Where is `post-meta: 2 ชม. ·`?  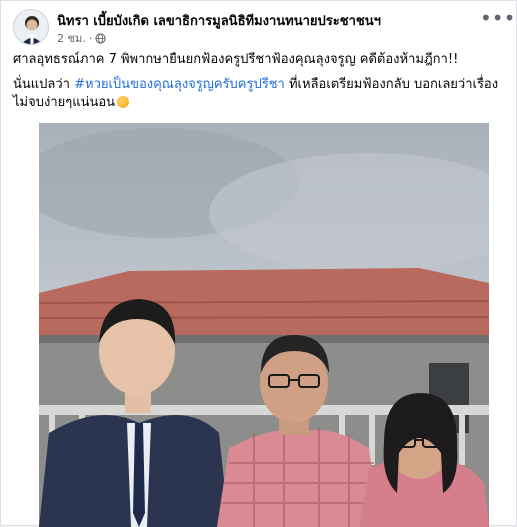 post-meta: 2 ชม. · is located at coordinates (81, 38).